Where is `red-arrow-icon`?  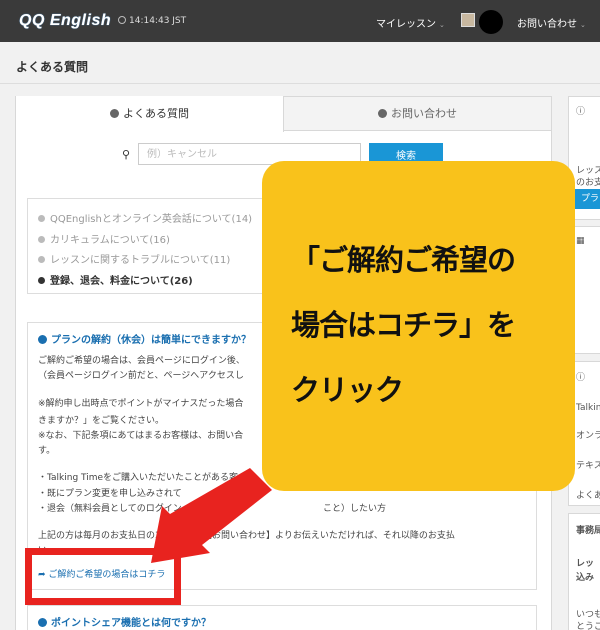 red-arrow-icon is located at coordinates (211, 515).